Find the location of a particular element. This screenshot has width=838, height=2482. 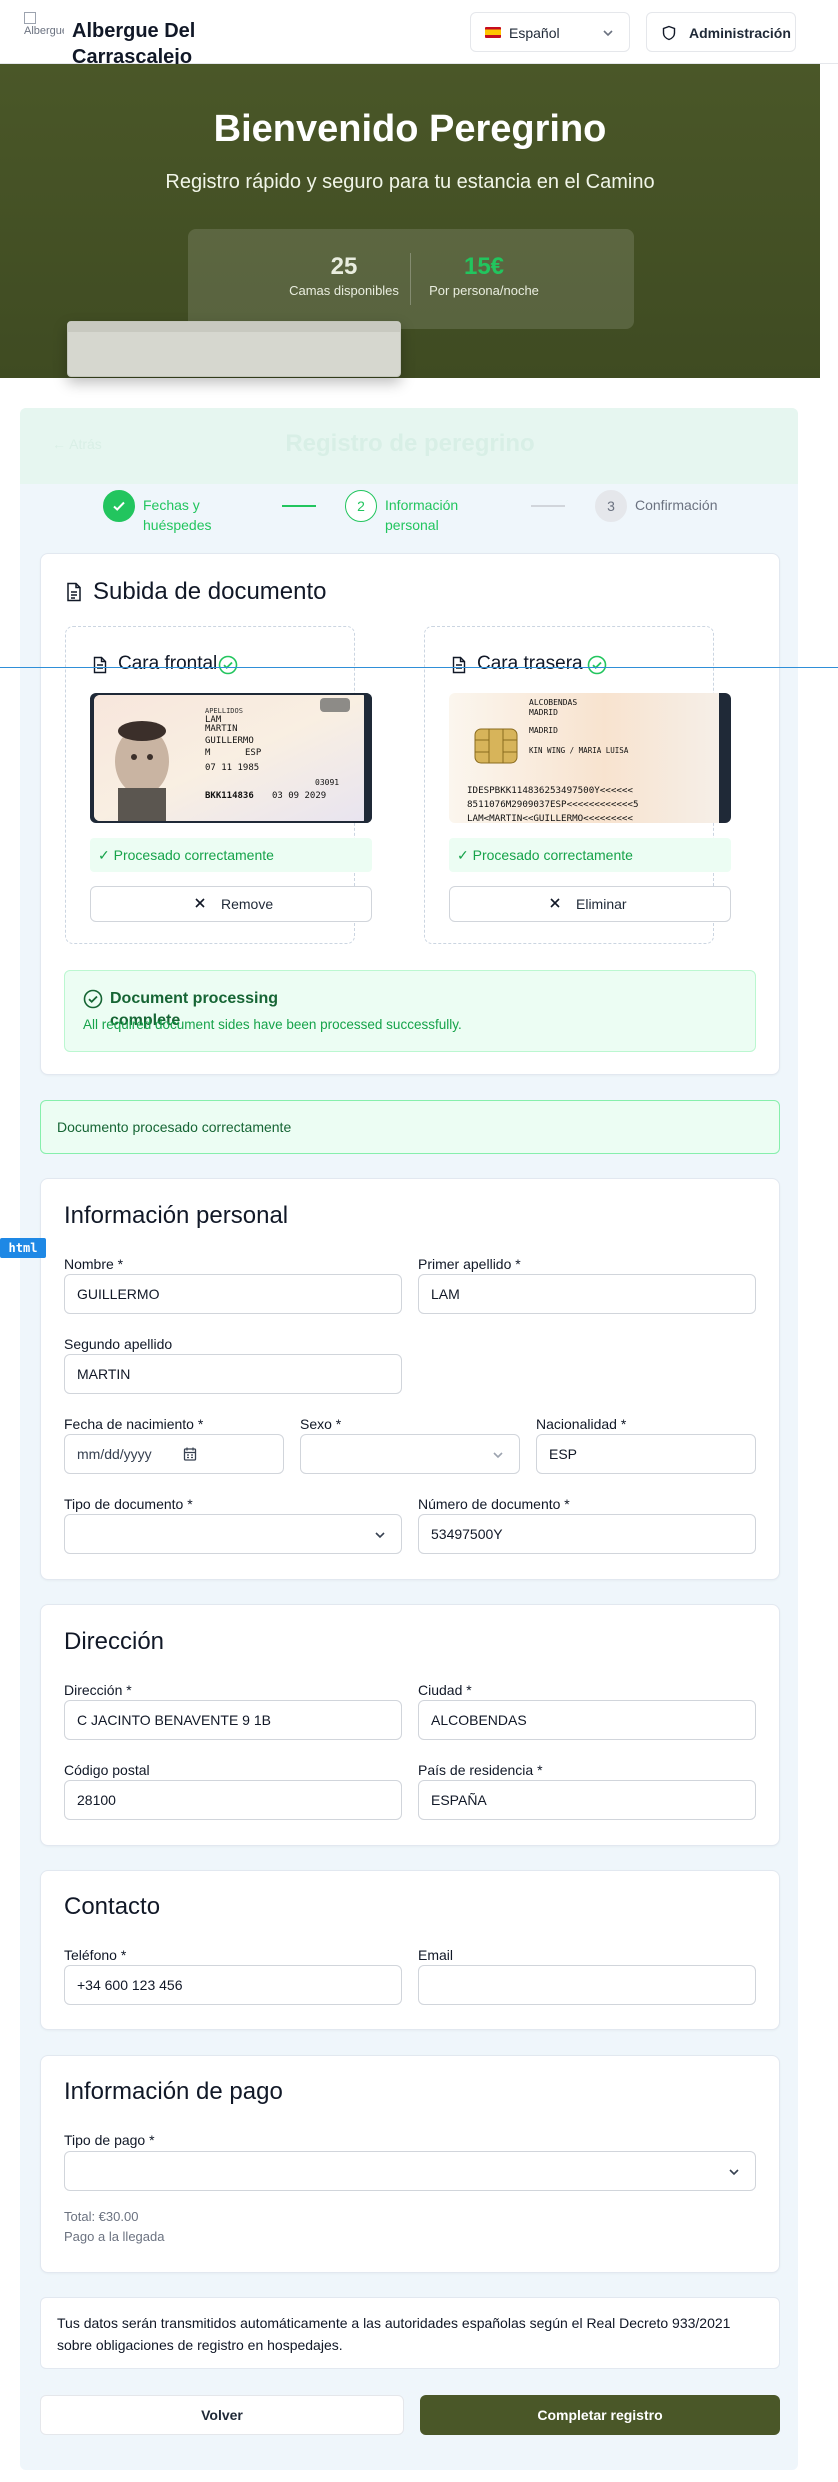

tipo-pago-label: Tipo de pago * is located at coordinates (109, 2140).